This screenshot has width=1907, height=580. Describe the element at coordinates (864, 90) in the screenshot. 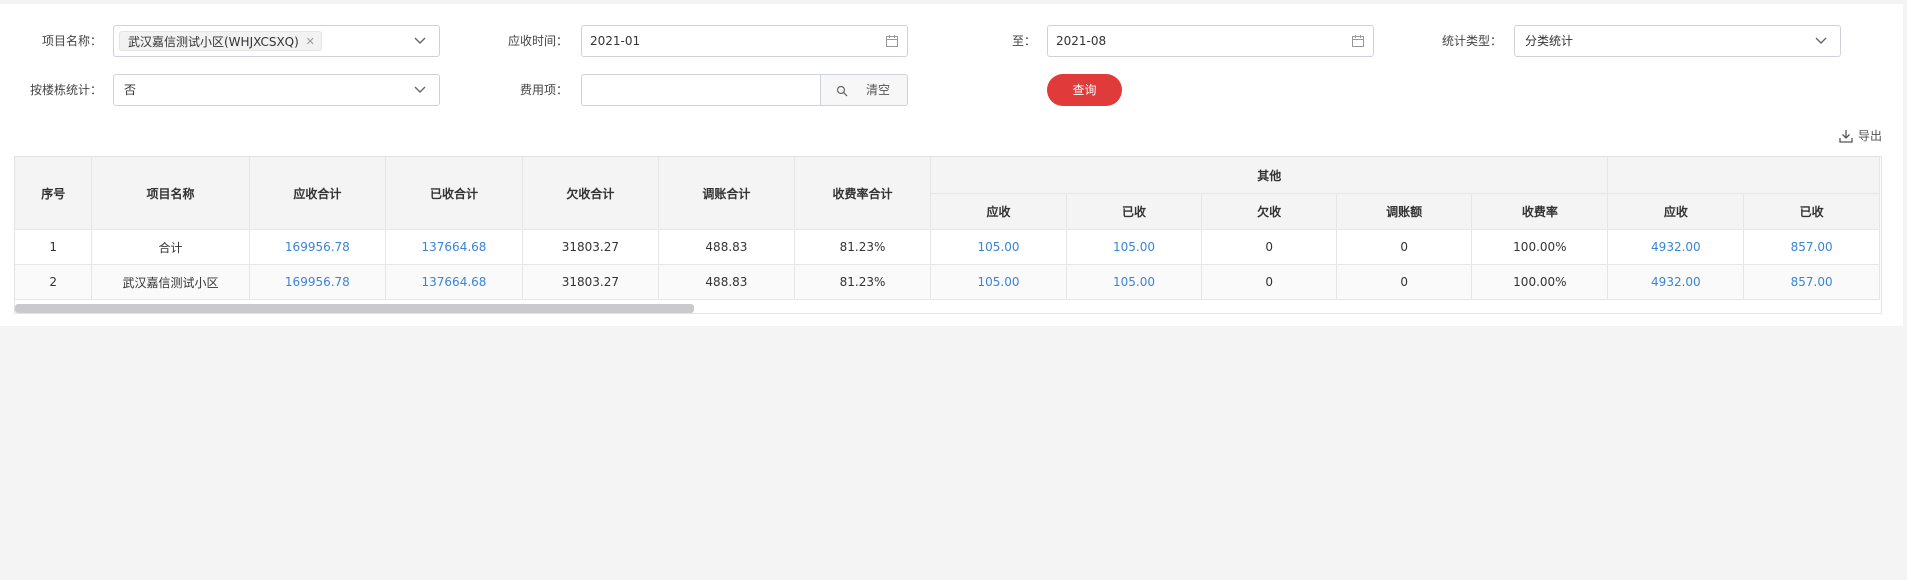

I see `clear-button: 清空` at that location.